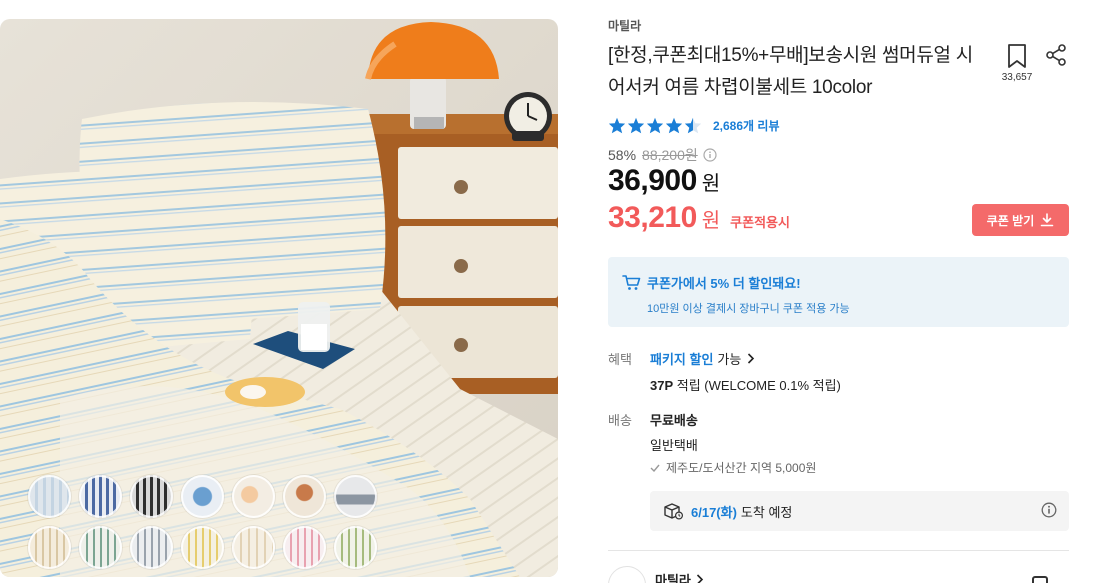 This screenshot has width=1101, height=583. I want to click on color-swatch-grid, so click(204, 522).